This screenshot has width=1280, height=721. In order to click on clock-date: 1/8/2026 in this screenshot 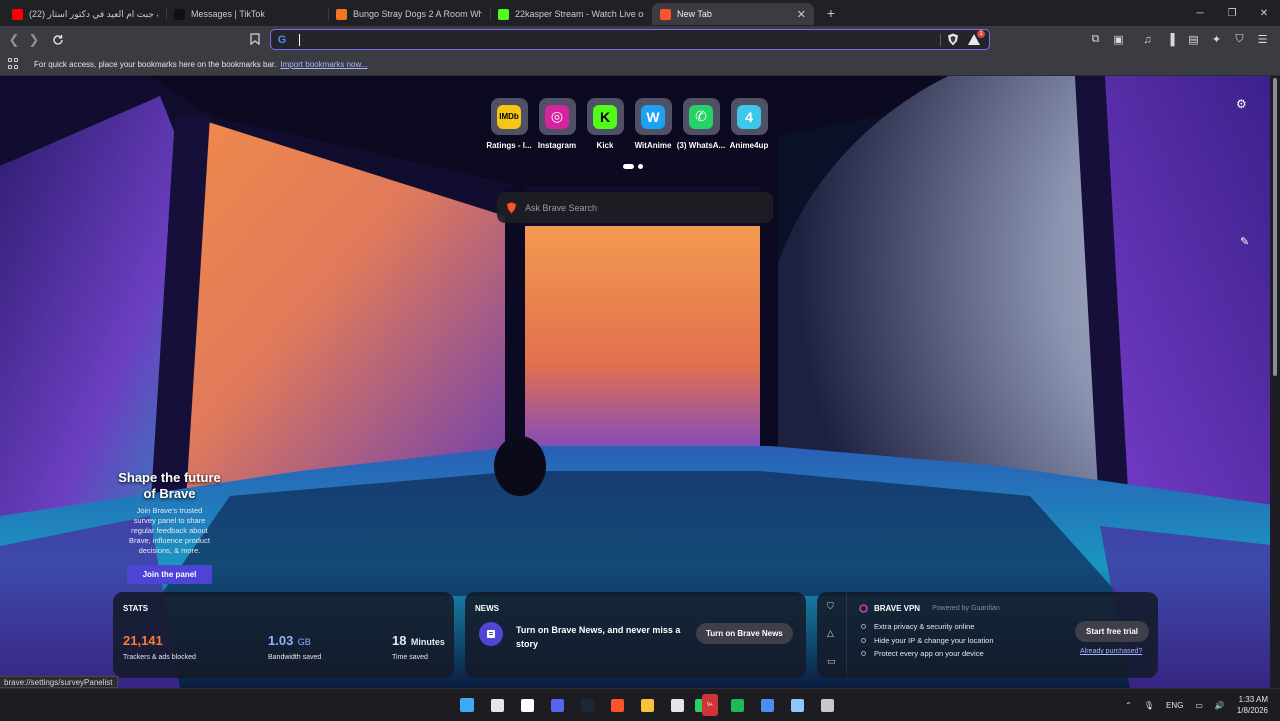, I will do `click(1252, 710)`.